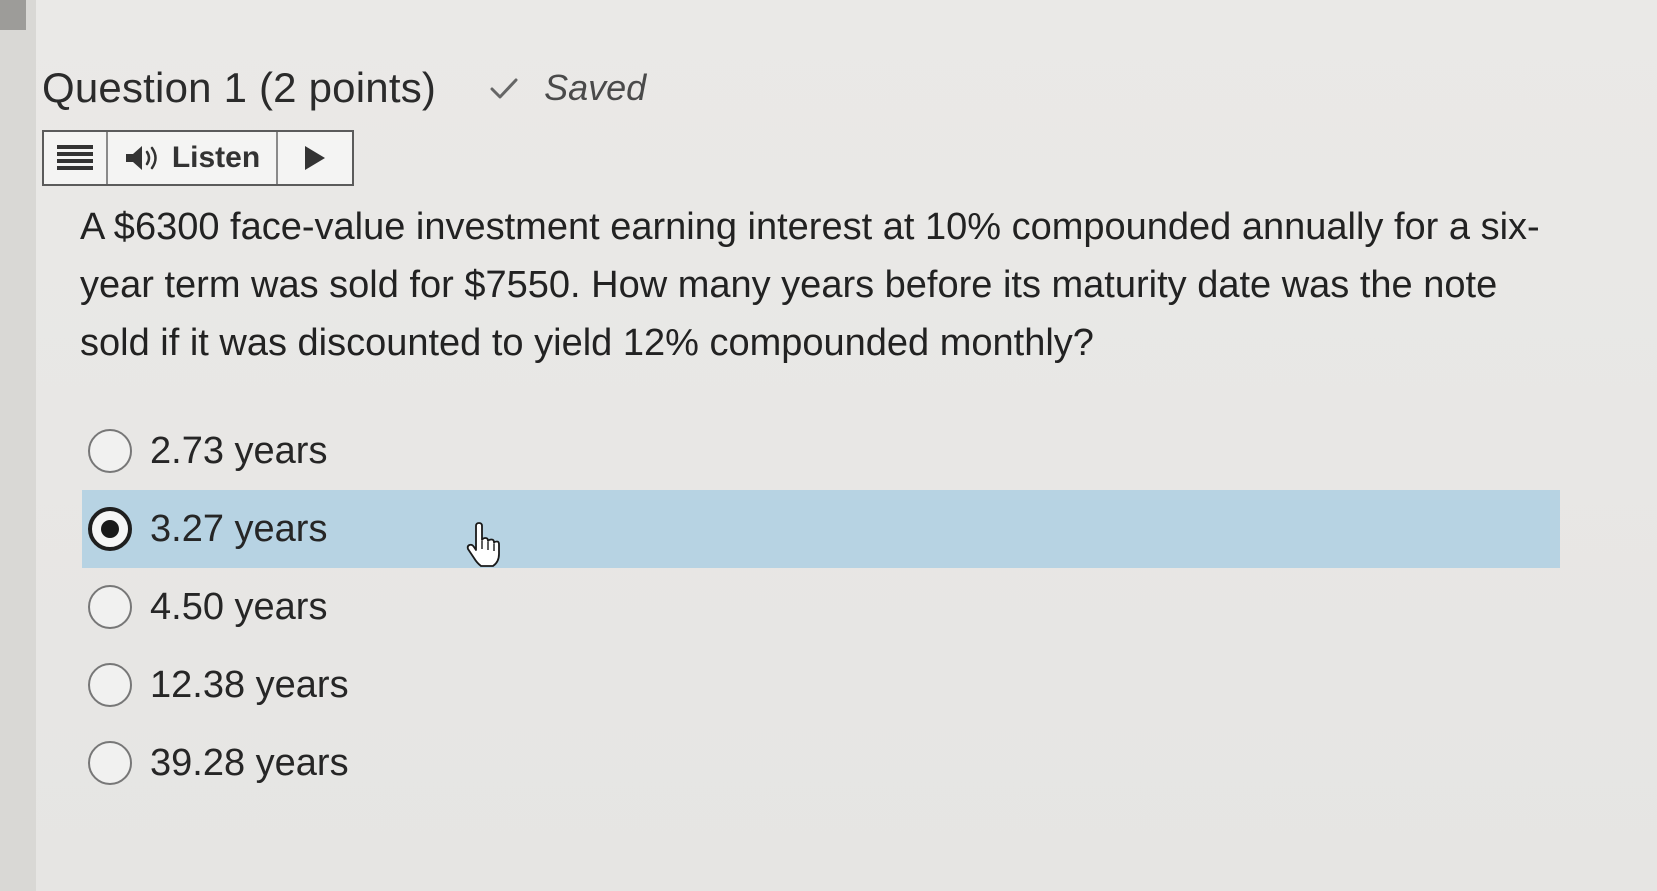 The width and height of the screenshot is (1657, 891). I want to click on answer-option: 3.27 years, so click(821, 529).